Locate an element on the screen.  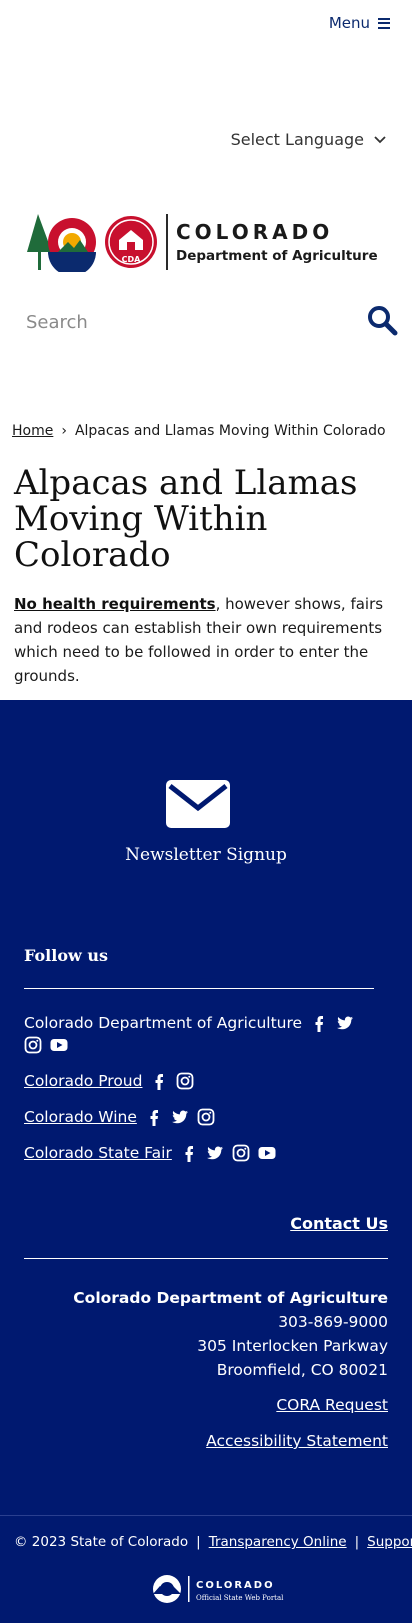
cora-request-link: CORA Request is located at coordinates (332, 1405).